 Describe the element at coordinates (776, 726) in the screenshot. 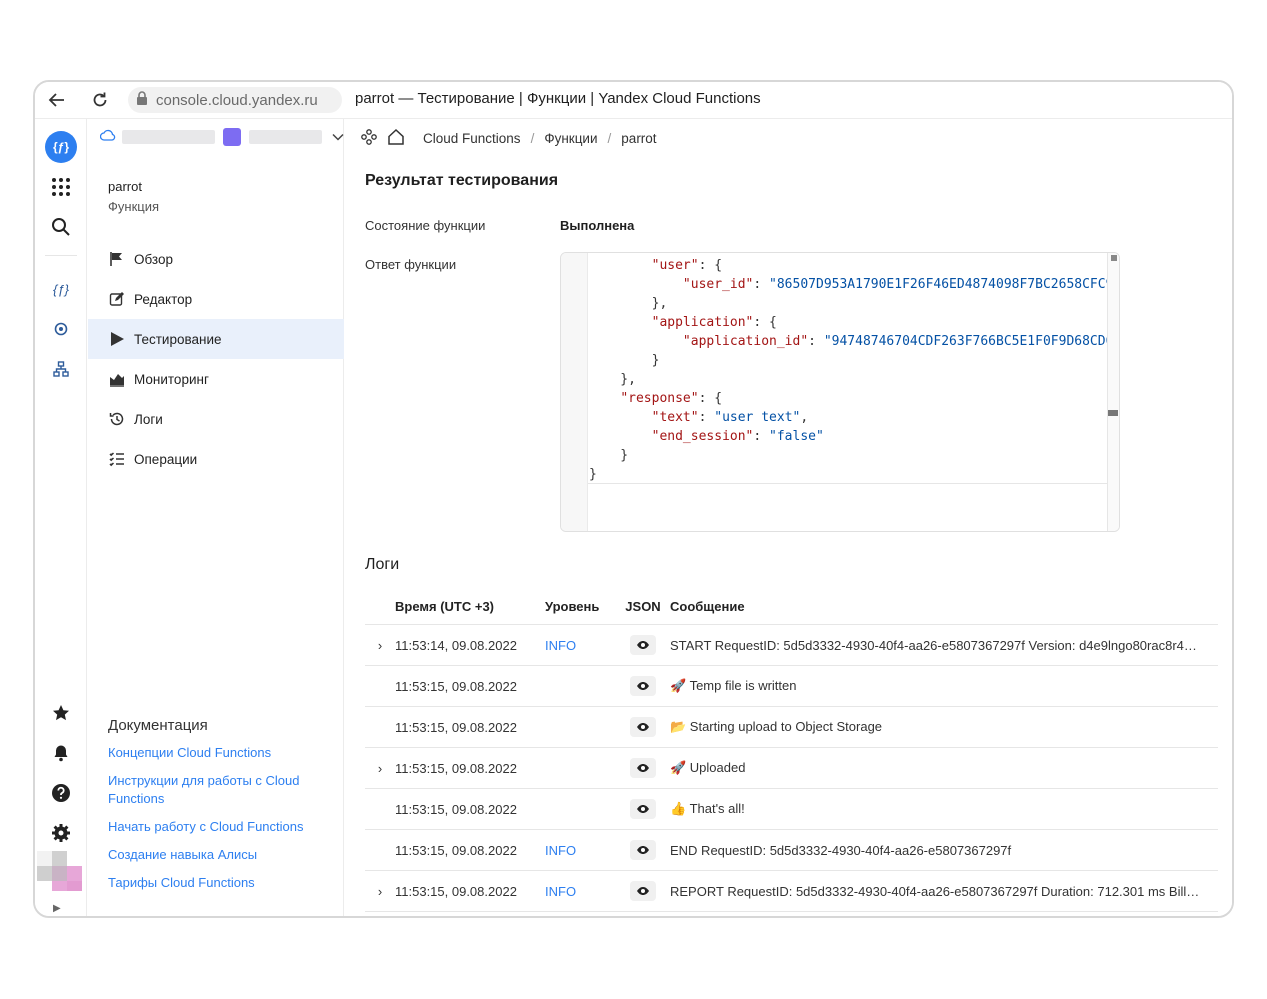

I see `log-message: 📂 Starting upload to Object Storage` at that location.